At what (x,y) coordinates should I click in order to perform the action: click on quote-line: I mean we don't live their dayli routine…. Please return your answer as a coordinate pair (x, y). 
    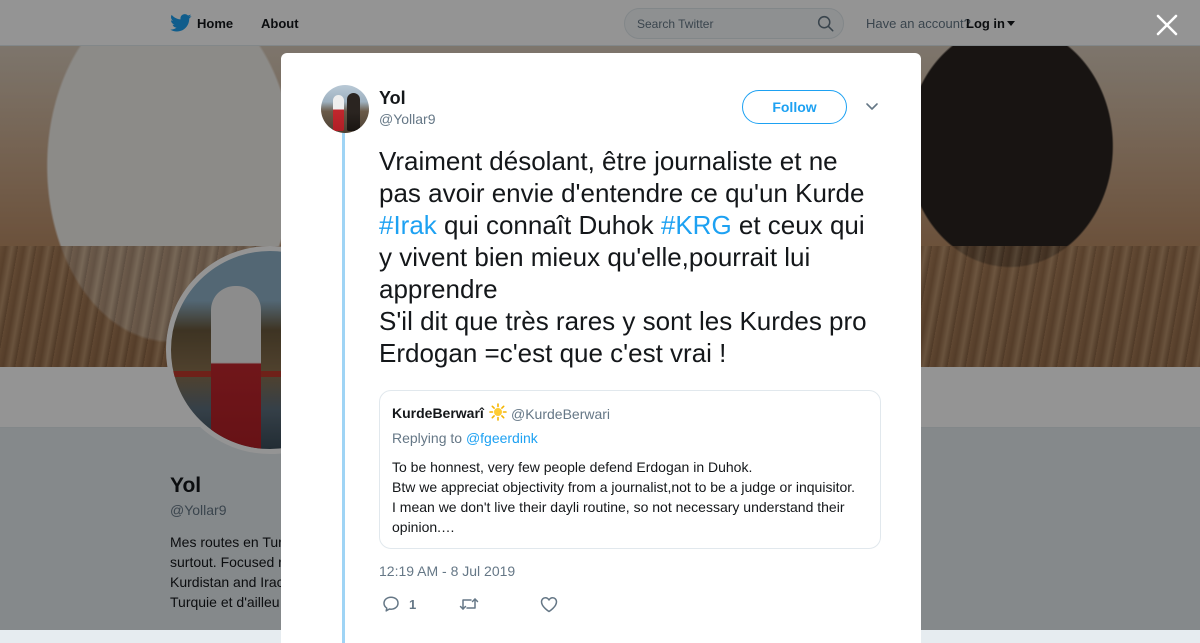
    Looking at the image, I should click on (618, 517).